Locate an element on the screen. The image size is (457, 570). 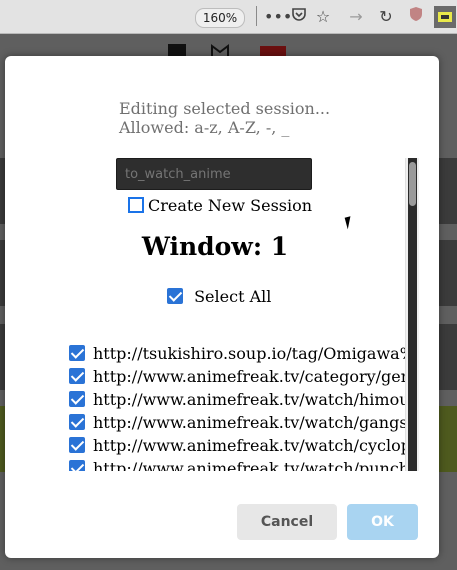
hint-line-2: Allowed: a-z, A-Z, -, _ is located at coordinates (204, 127).